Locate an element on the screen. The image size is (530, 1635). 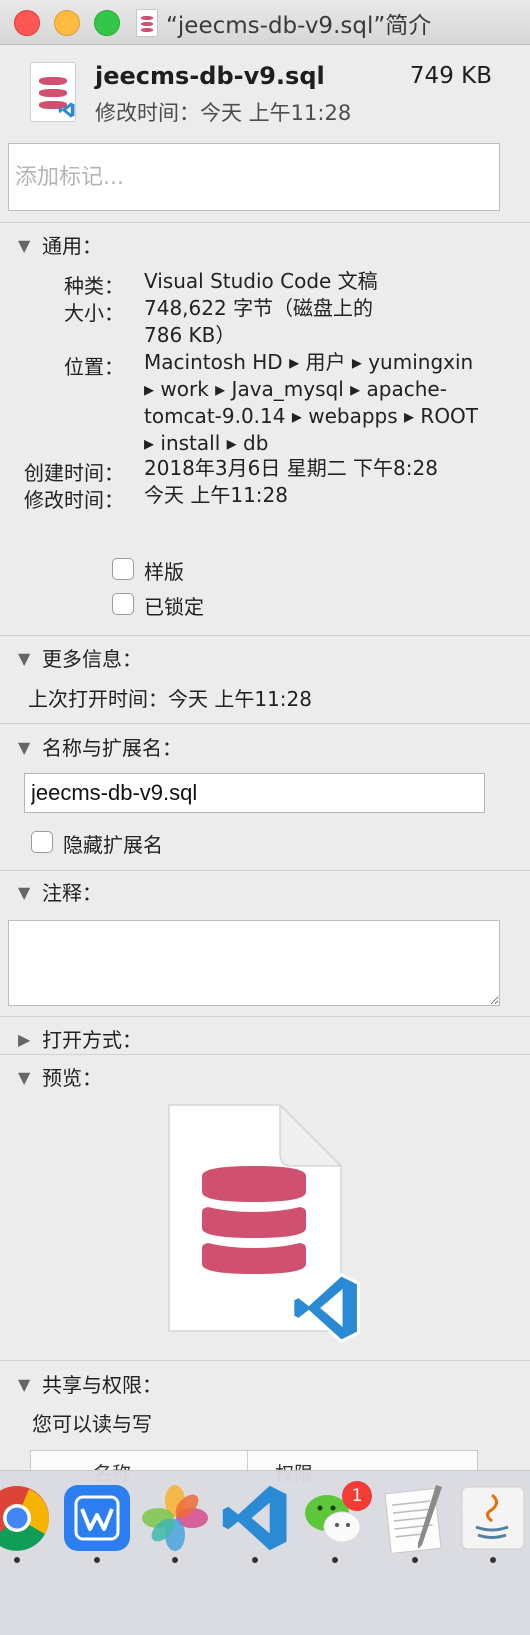
created-label: 创建时间： is located at coordinates (74, 473).